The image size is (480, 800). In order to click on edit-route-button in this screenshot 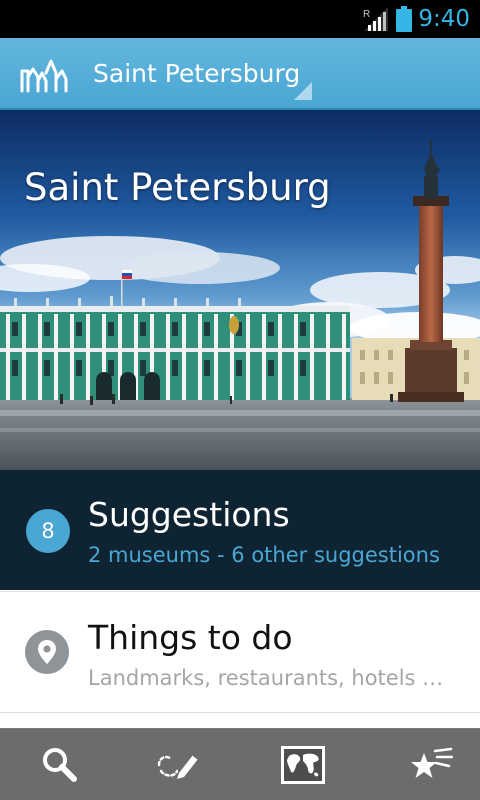, I will do `click(178, 764)`.